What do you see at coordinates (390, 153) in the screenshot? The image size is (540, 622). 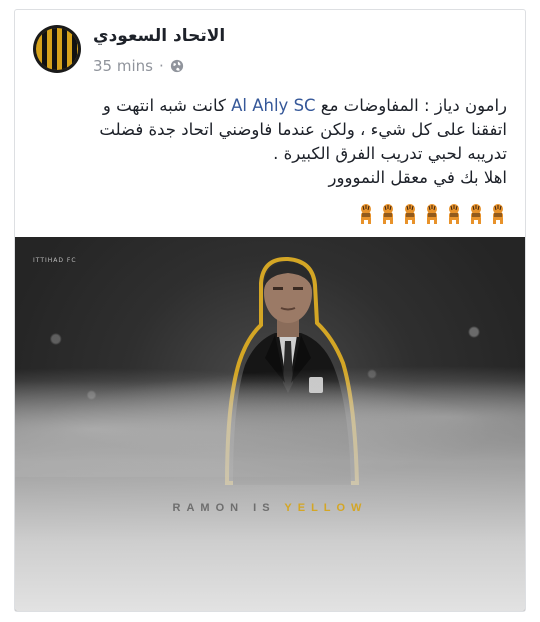 I see `post-text-line-3: تدريبه لحبي تدريب الفرق الكبيرة .` at bounding box center [390, 153].